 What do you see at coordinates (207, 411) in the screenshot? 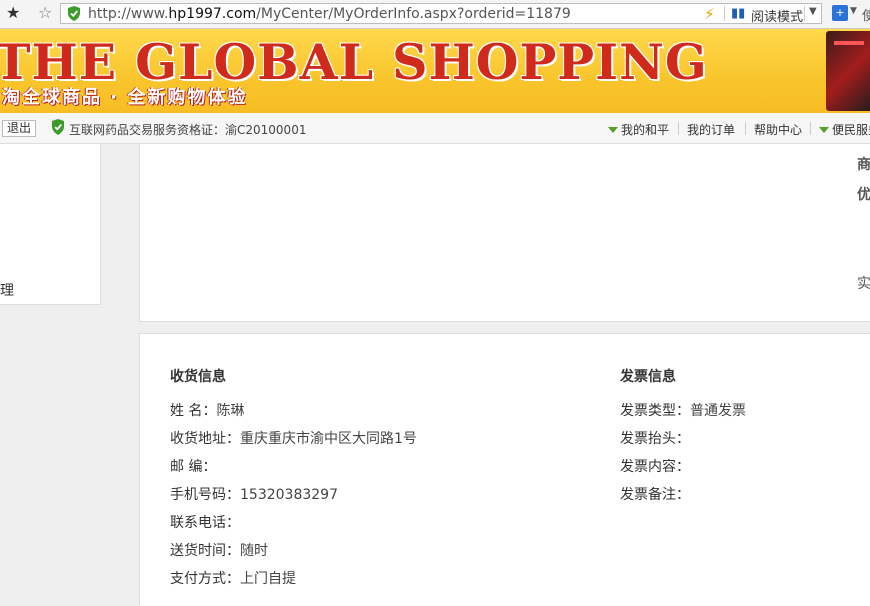
I see `shipping-name-row: 姓 名：陈琳` at bounding box center [207, 411].